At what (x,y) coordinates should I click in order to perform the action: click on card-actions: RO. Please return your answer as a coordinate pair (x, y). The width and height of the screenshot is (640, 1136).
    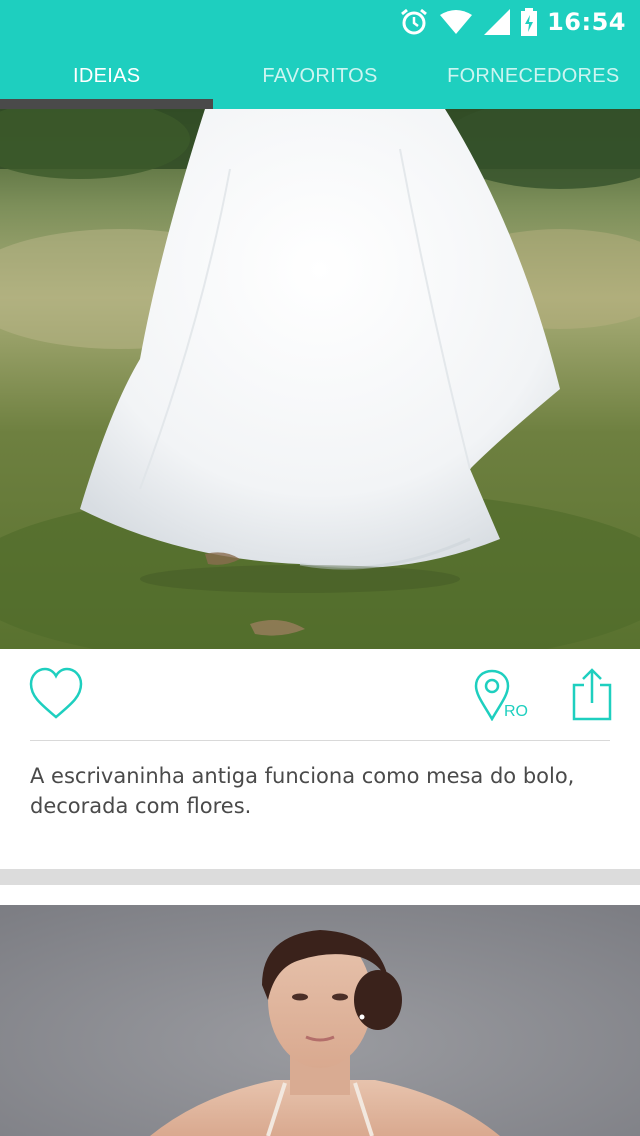
    Looking at the image, I should click on (320, 694).